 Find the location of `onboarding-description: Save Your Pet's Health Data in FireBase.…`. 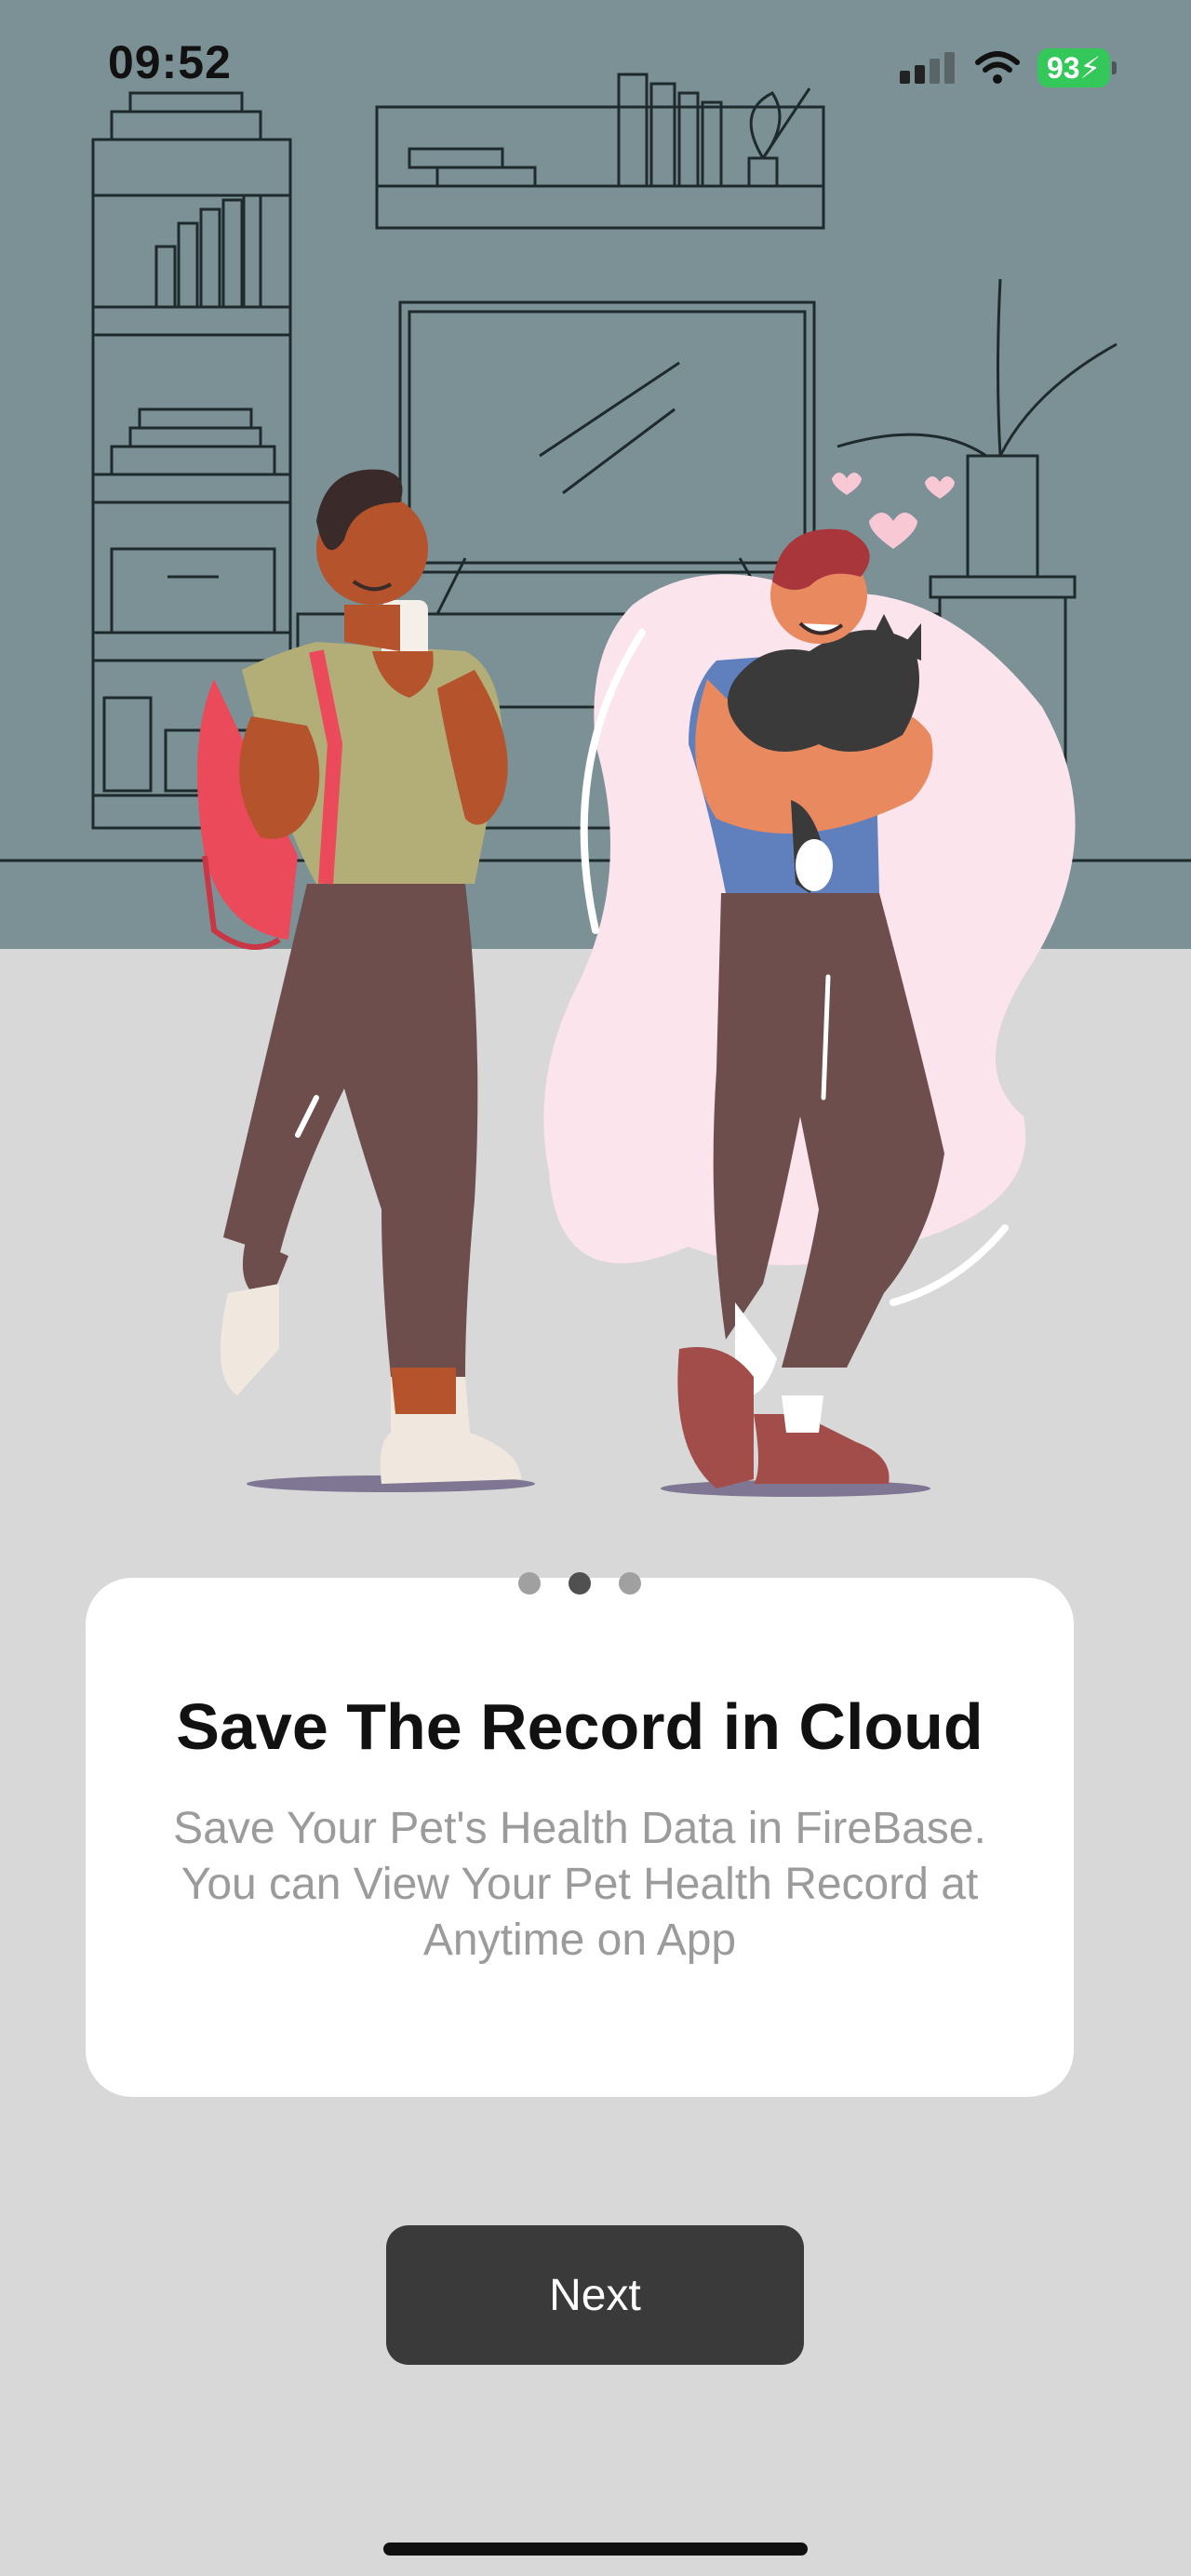

onboarding-description: Save Your Pet's Health Data in FireBase.… is located at coordinates (579, 1884).